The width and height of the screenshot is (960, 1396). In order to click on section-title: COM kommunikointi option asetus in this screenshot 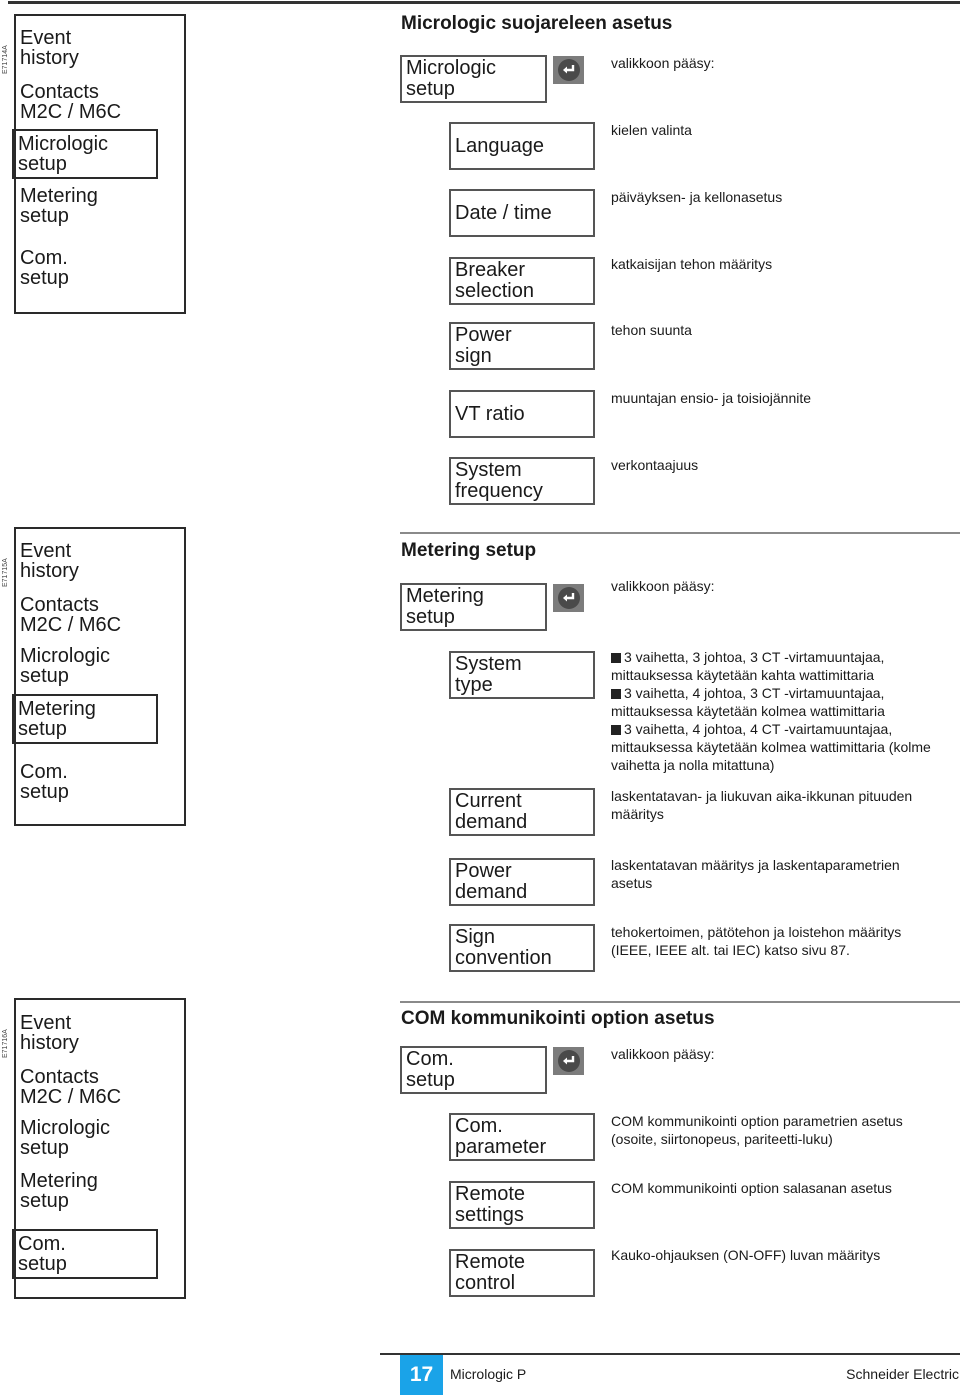, I will do `click(558, 1018)`.